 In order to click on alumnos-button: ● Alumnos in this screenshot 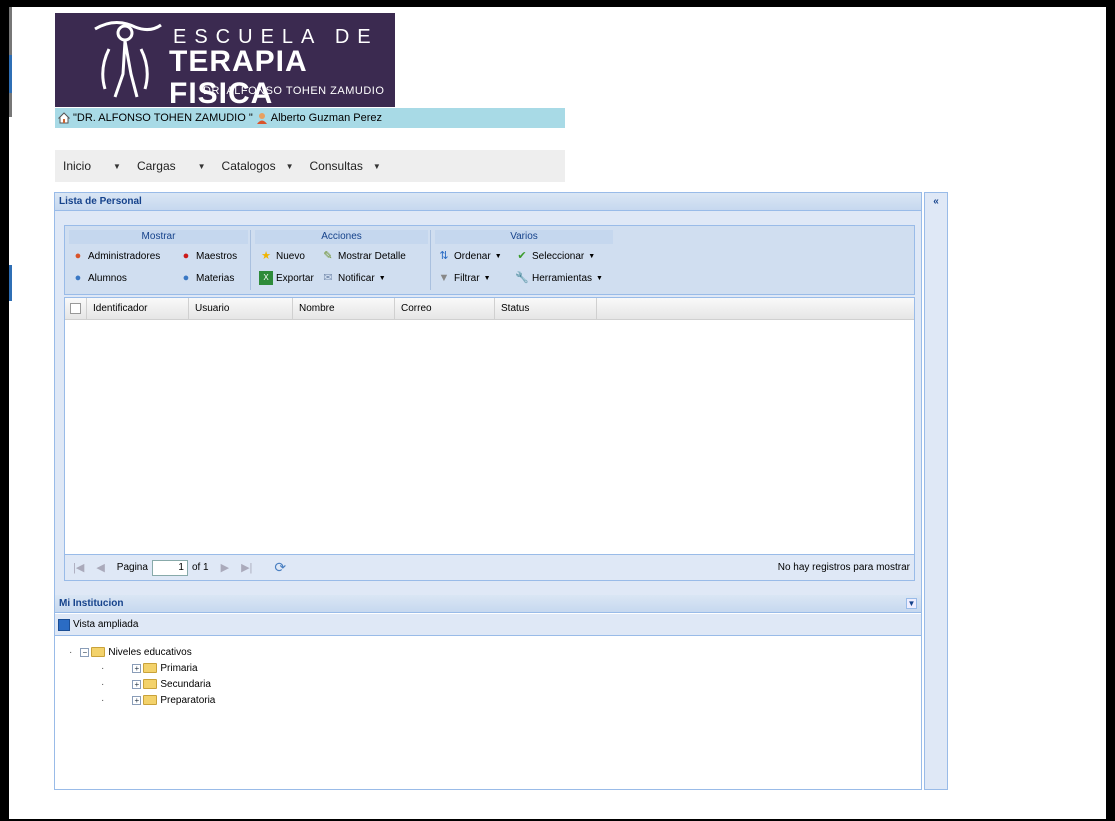, I will do `click(99, 278)`.